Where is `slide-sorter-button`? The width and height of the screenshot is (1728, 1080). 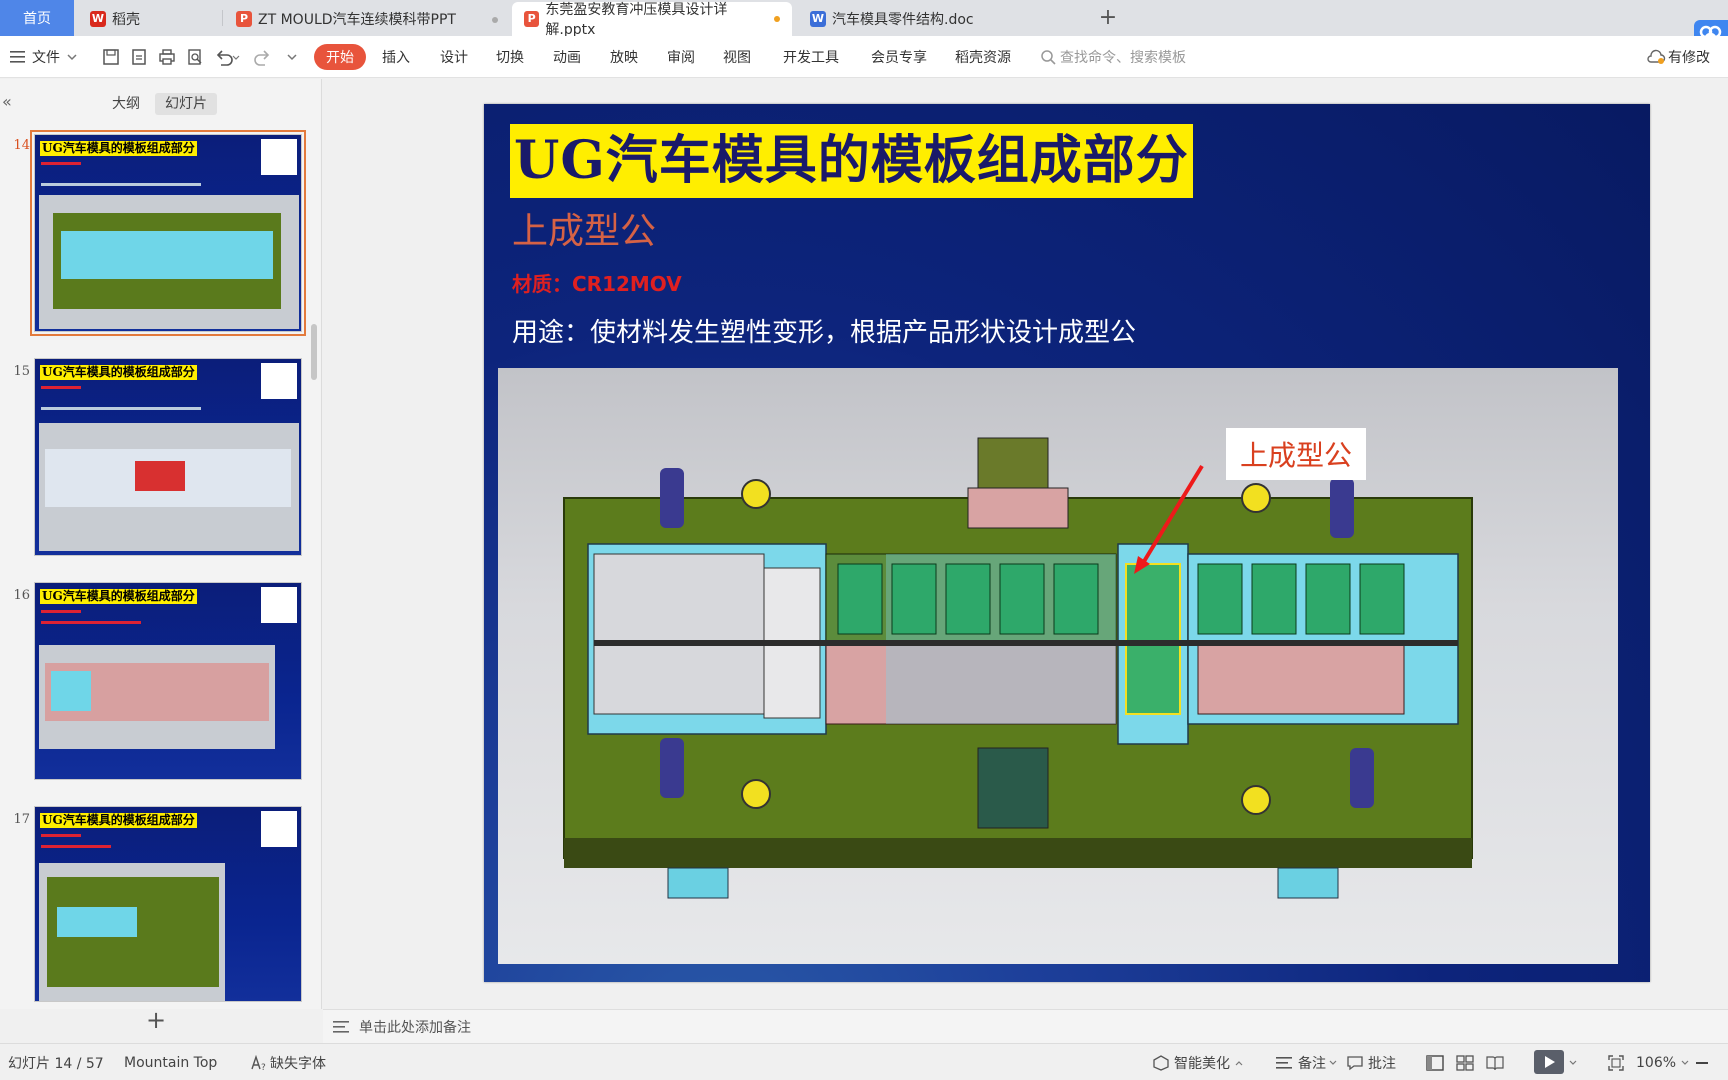
slide-sorter-button is located at coordinates (1467, 1062).